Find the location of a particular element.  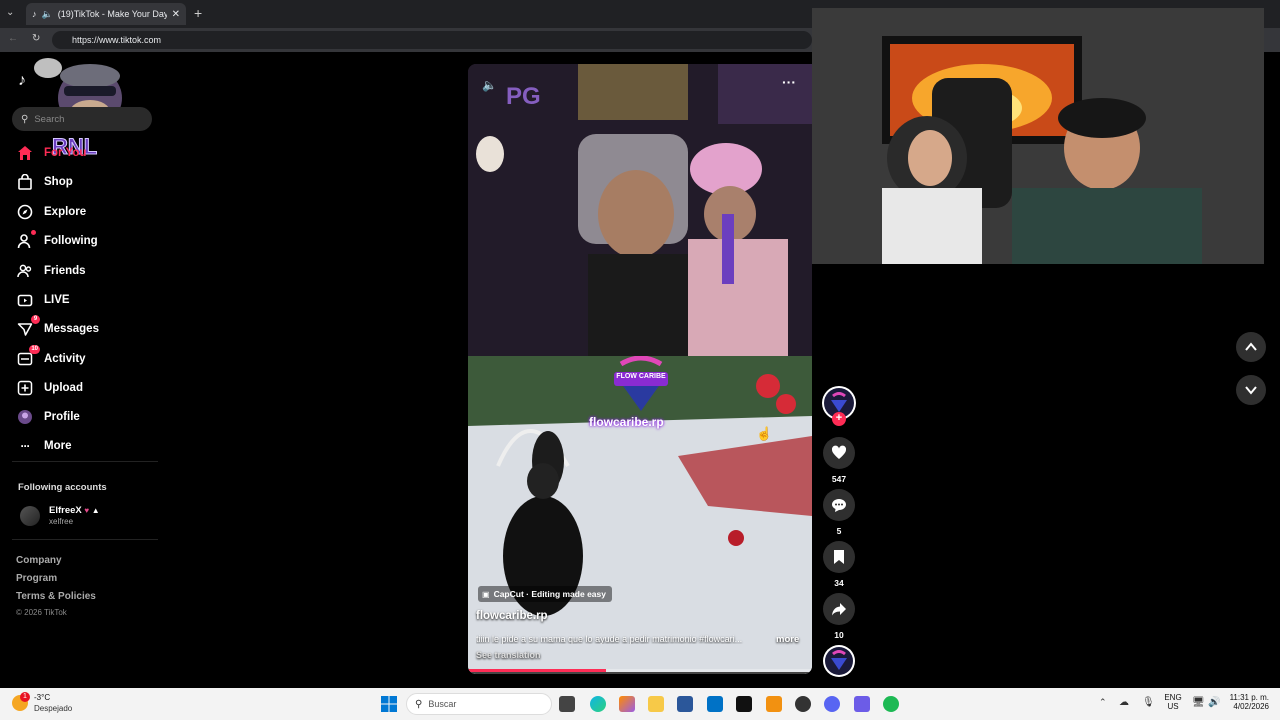

copilot-icon is located at coordinates (627, 704).